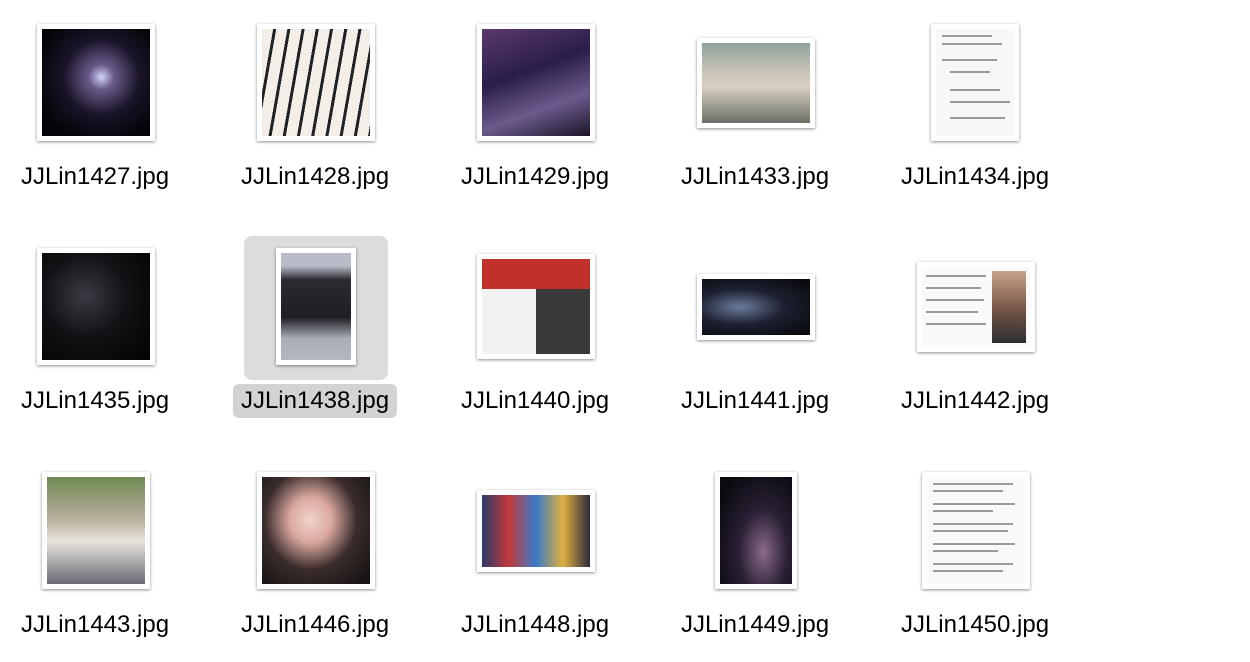 This screenshot has height=662, width=1250. What do you see at coordinates (315, 625) in the screenshot?
I see `file-name-label: JJLin1446.jpg` at bounding box center [315, 625].